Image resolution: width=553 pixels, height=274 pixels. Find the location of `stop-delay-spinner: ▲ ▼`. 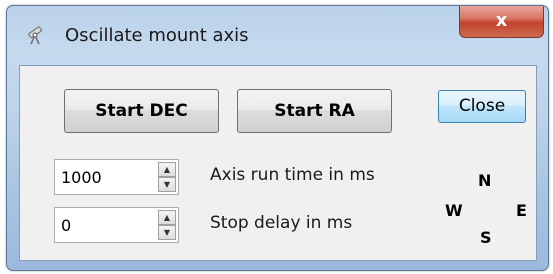

stop-delay-spinner: ▲ ▼ is located at coordinates (167, 225).